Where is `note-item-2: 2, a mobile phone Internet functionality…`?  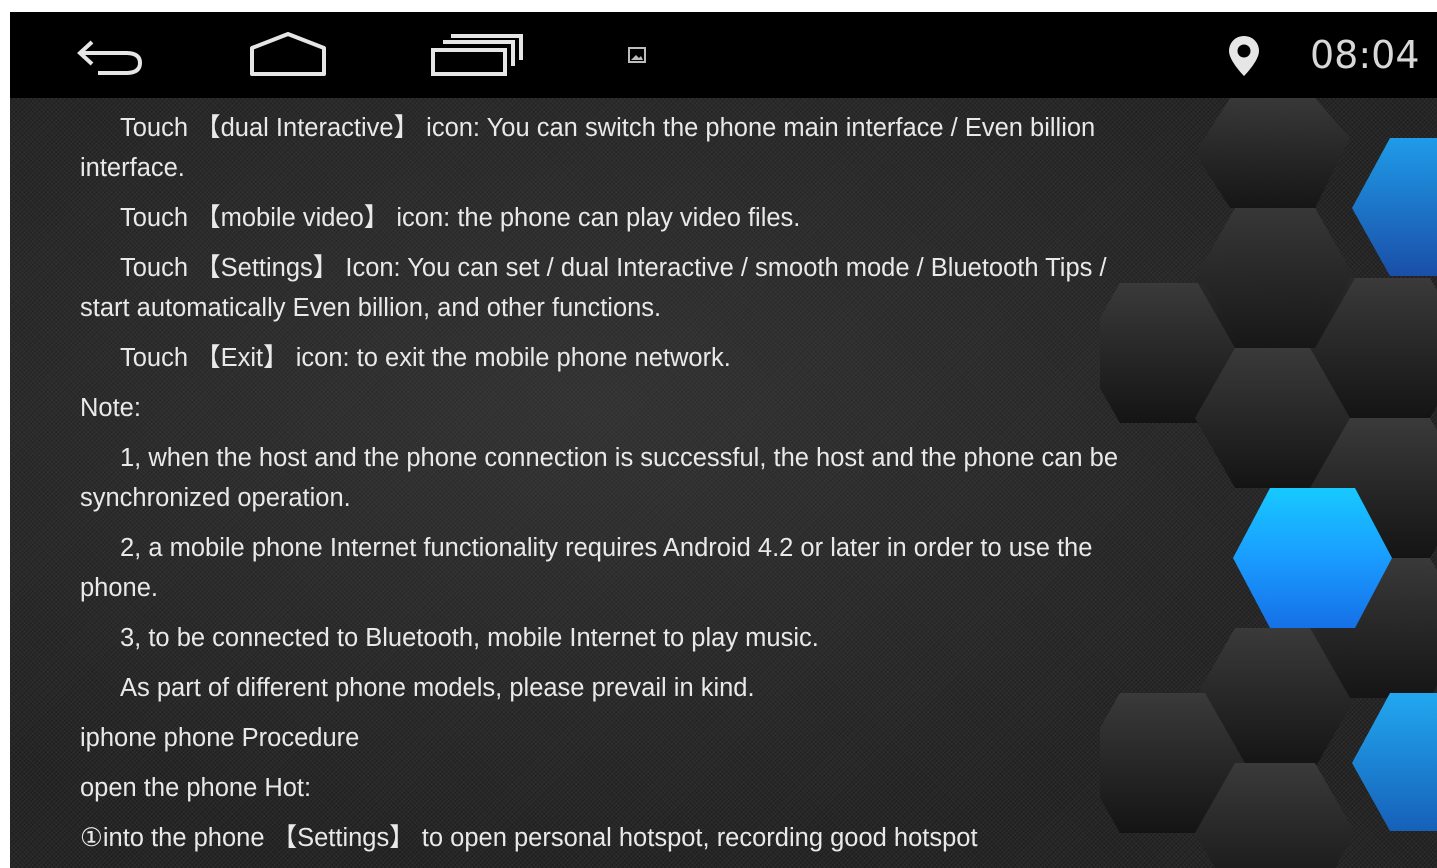 note-item-2: 2, a mobile phone Internet functionality… is located at coordinates (586, 568).